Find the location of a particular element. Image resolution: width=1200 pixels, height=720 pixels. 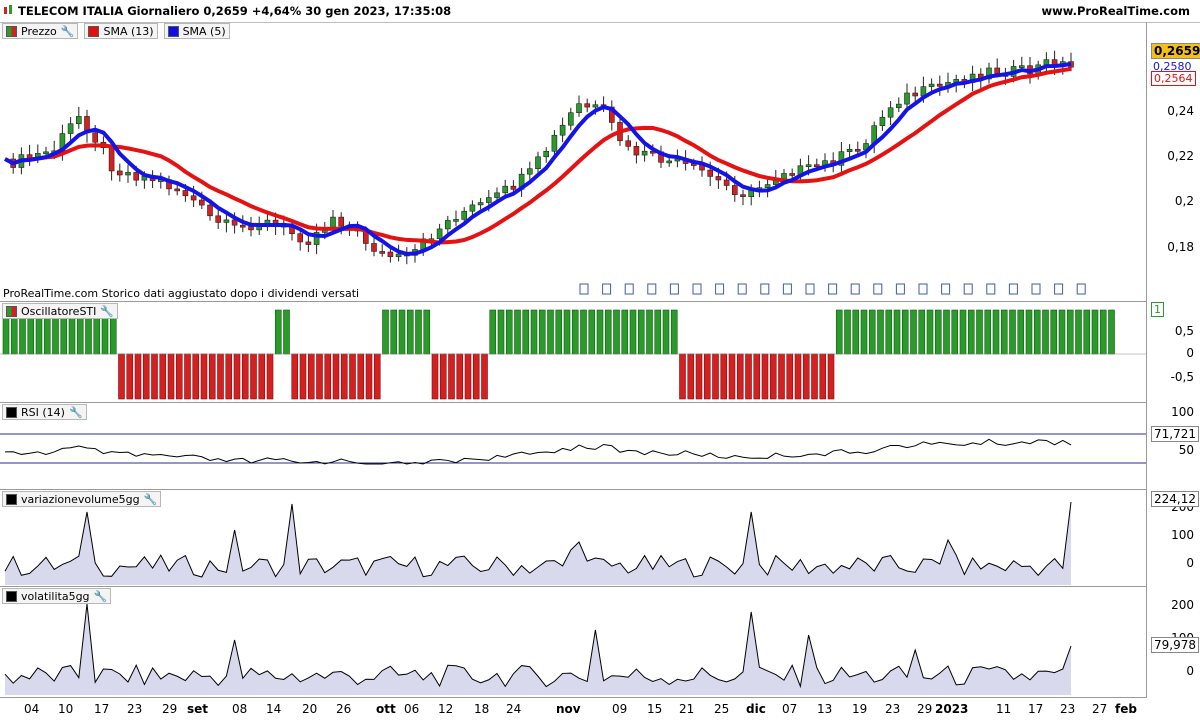

rsi-line is located at coordinates (538, 451).